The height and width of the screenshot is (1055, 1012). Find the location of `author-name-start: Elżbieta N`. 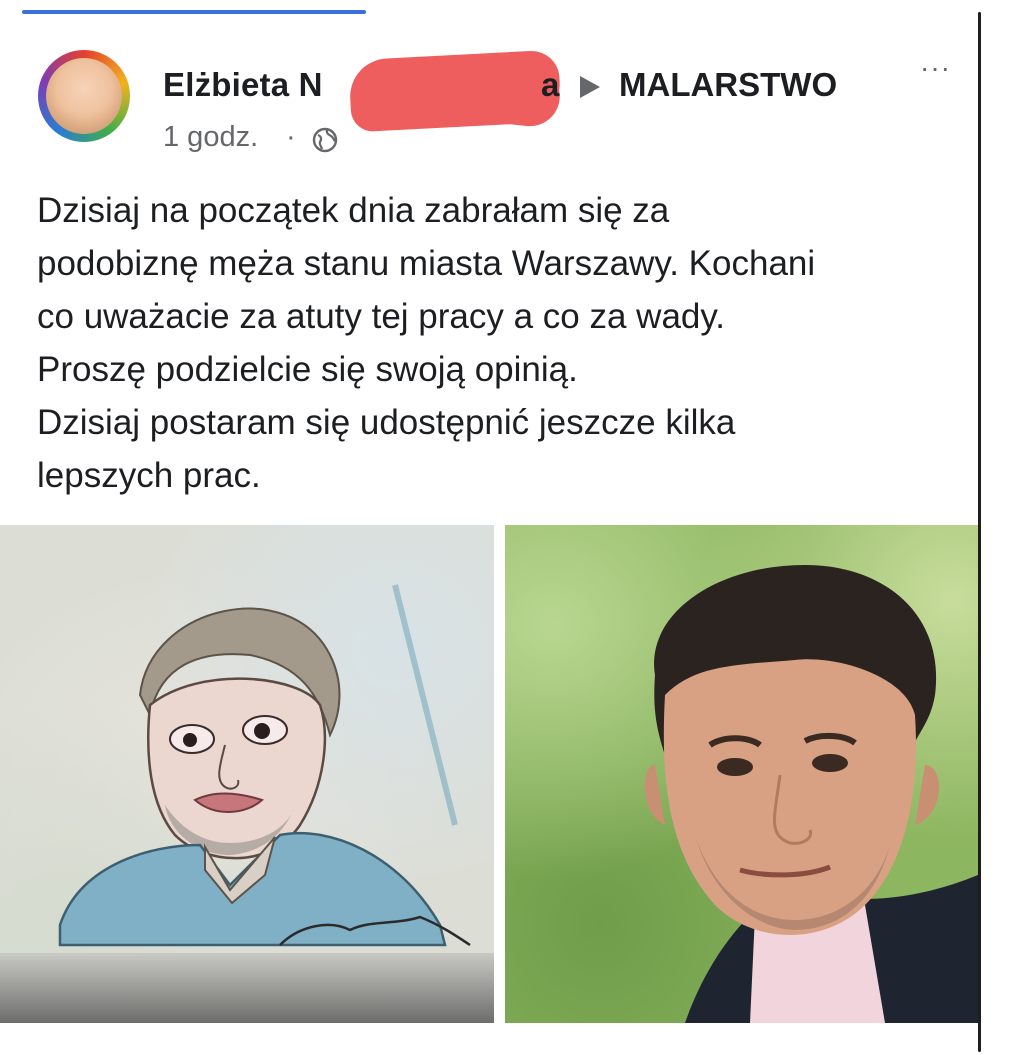

author-name-start: Elżbieta N is located at coordinates (243, 85).